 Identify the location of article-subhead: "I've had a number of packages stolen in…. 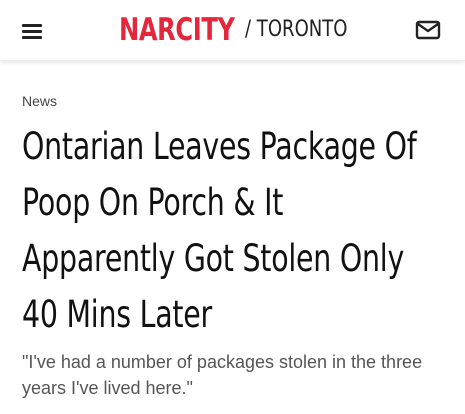
(222, 375).